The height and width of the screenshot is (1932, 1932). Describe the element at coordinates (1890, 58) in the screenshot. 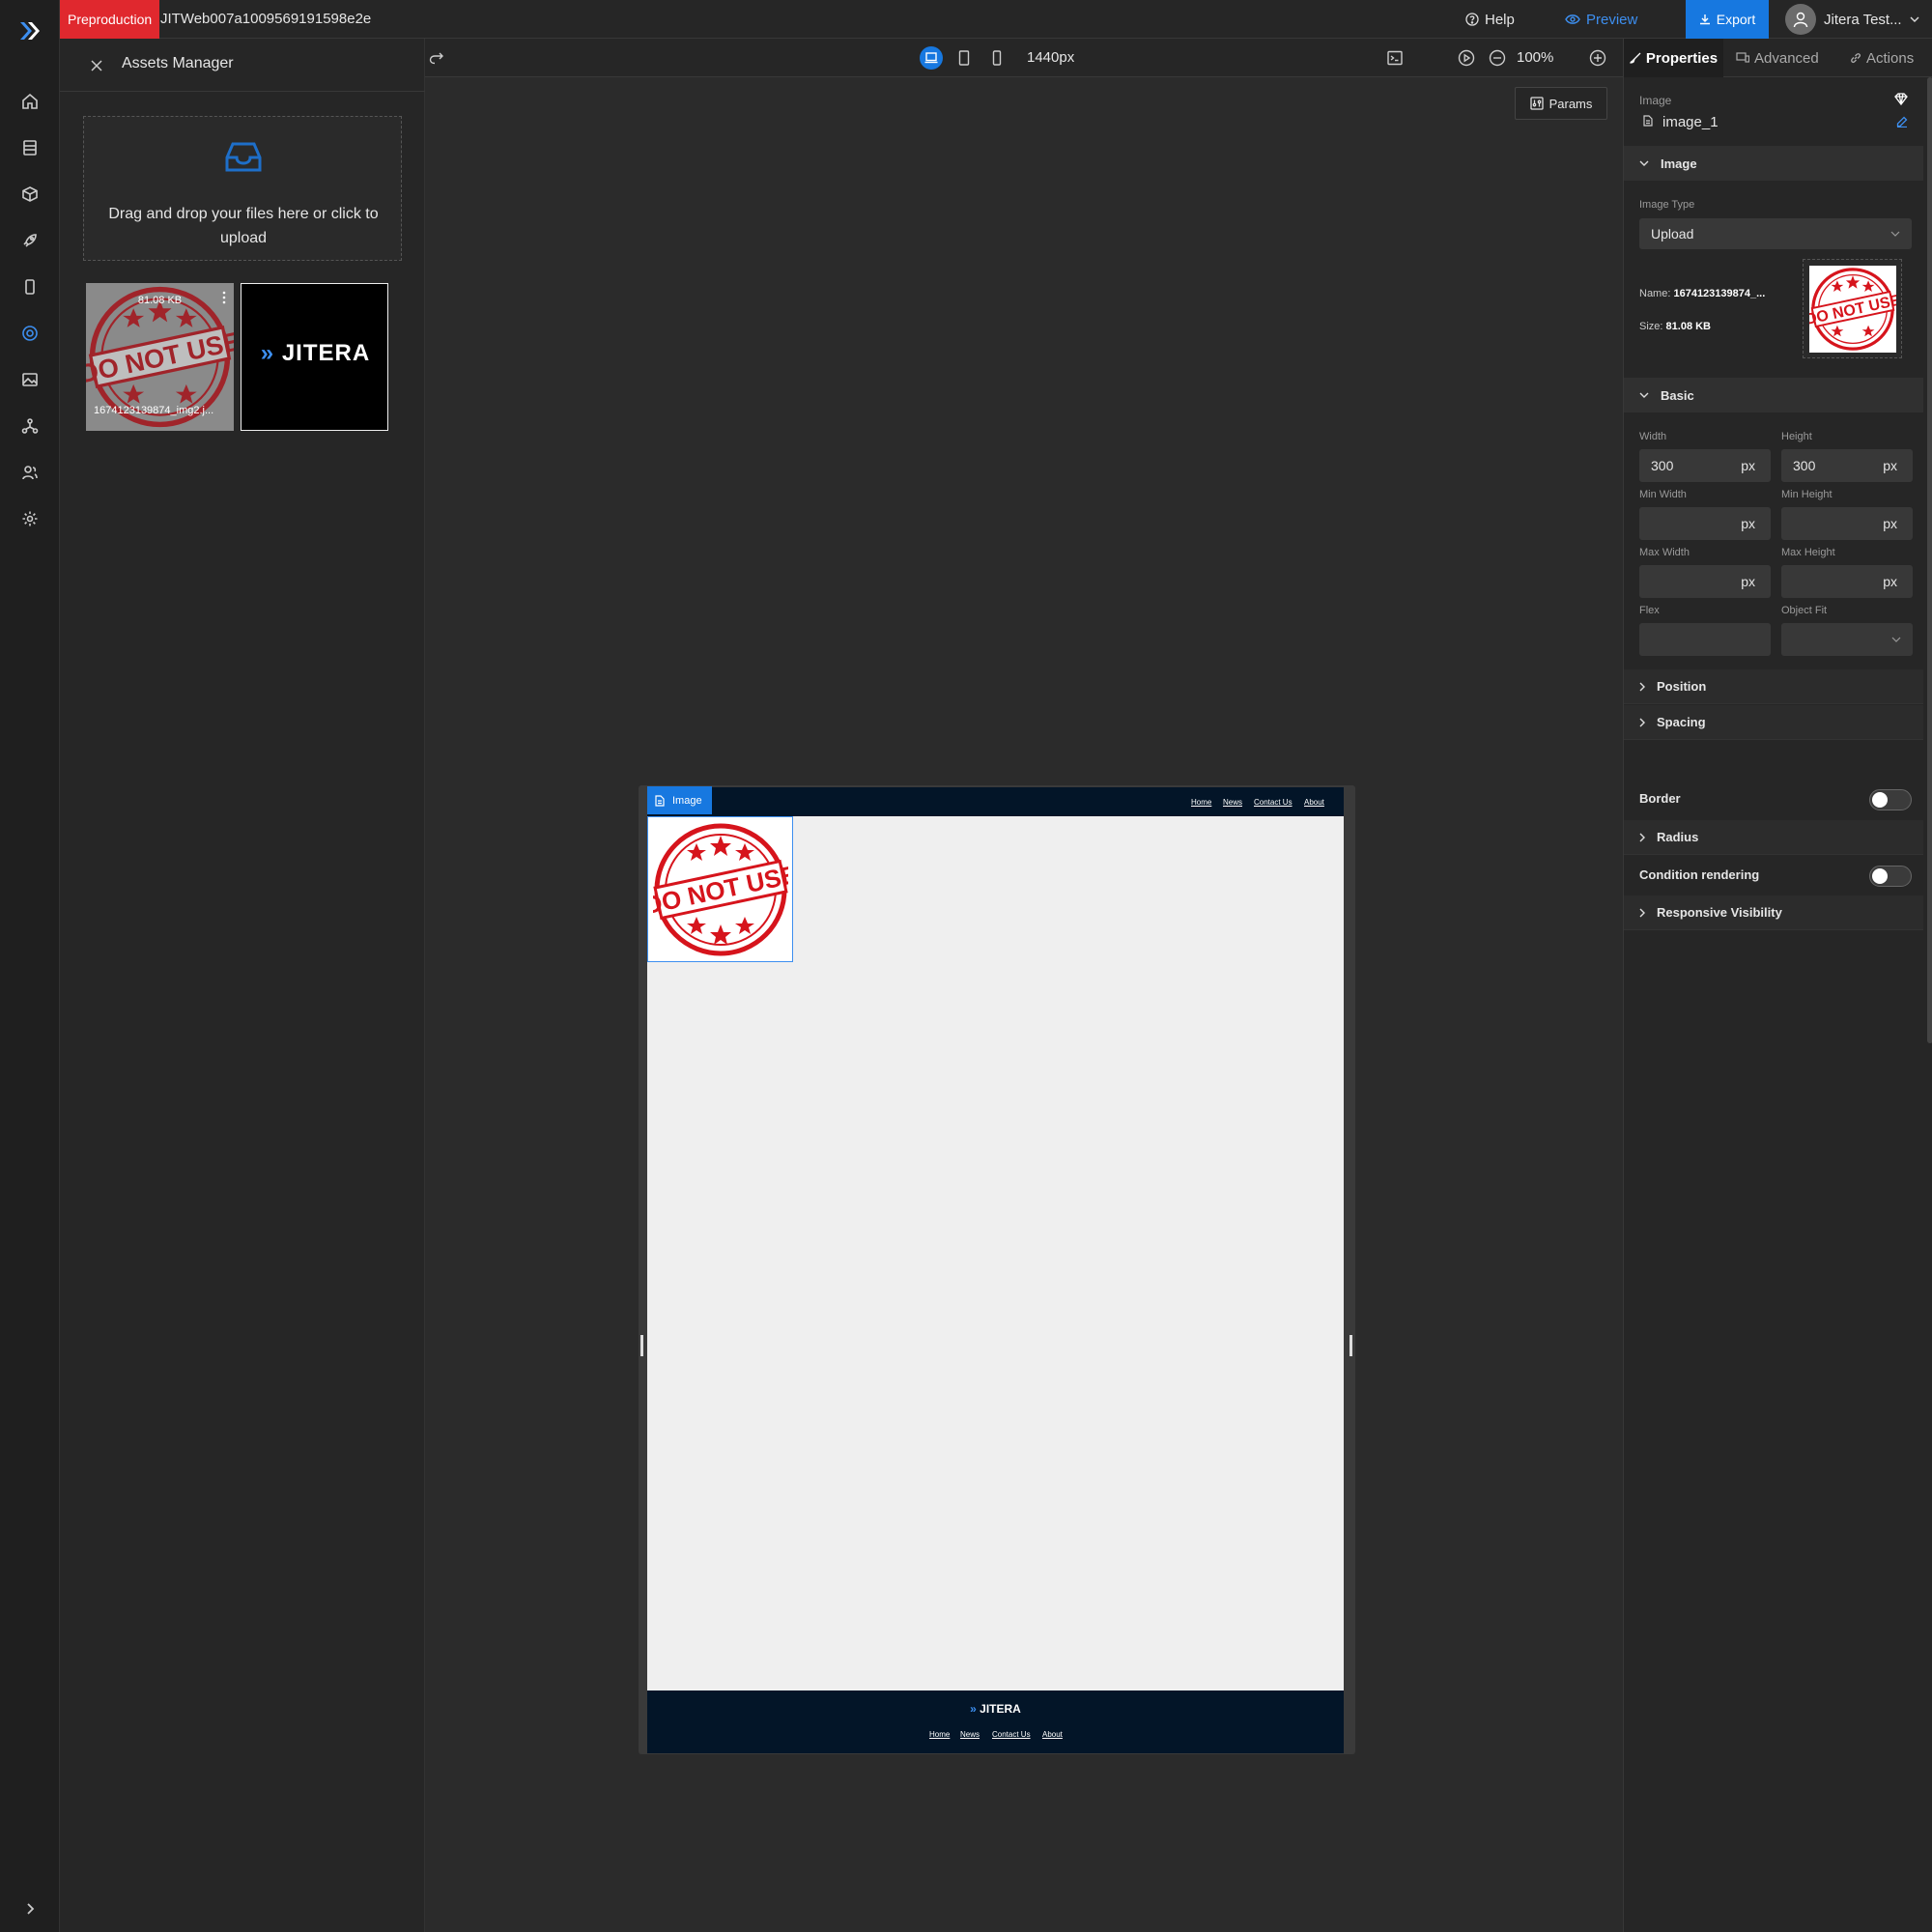

I see `tab-actions-label: Actions` at that location.